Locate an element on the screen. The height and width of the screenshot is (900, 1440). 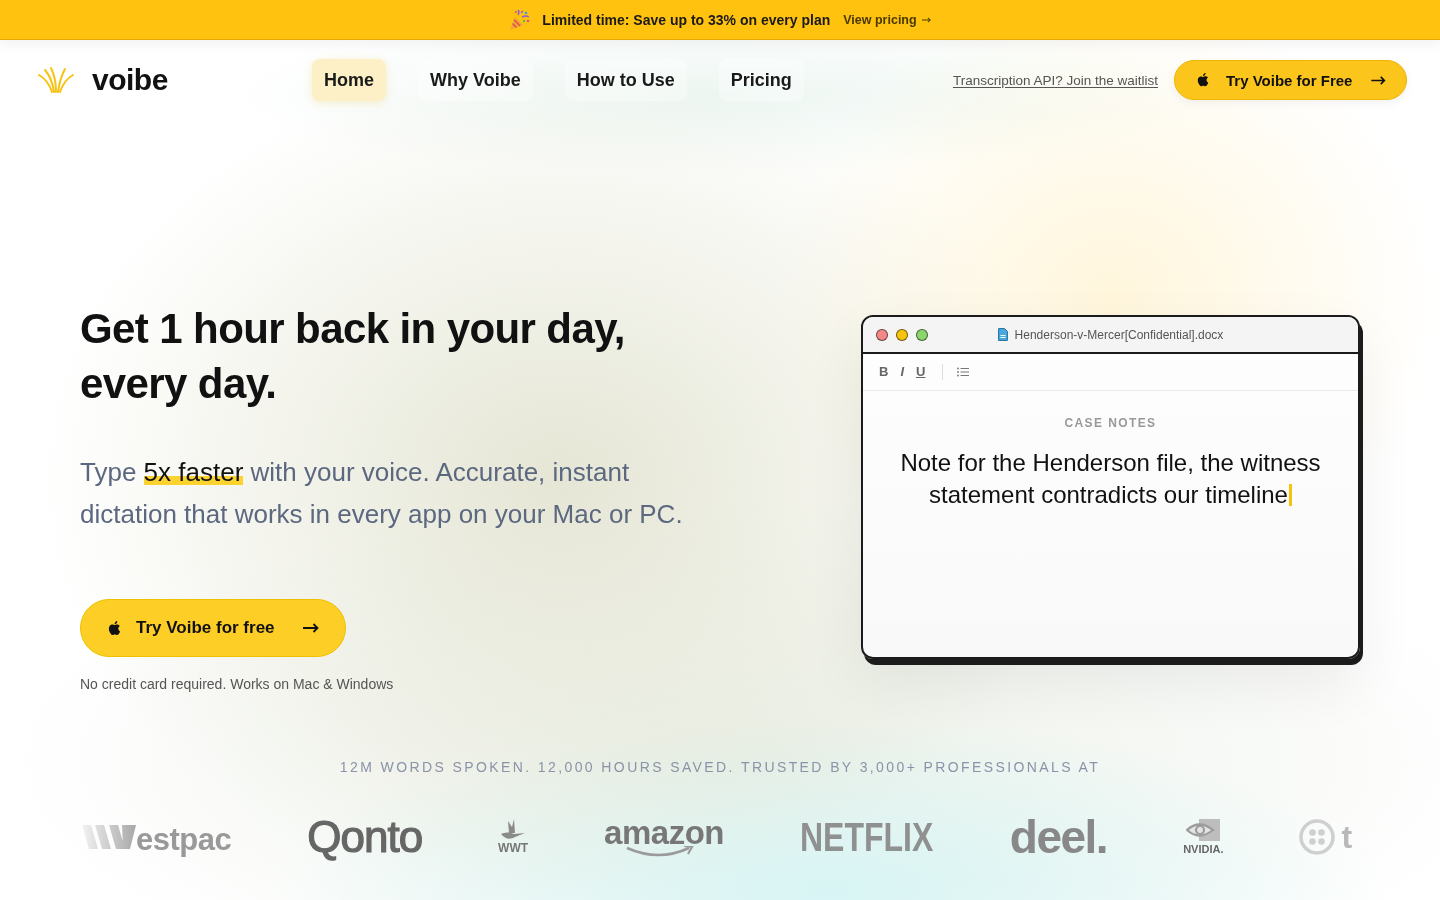
list-icon is located at coordinates (963, 372).